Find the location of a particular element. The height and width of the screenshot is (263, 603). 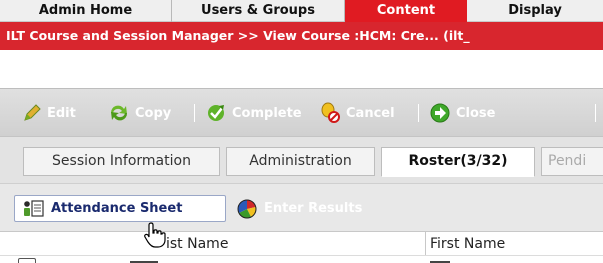

pencil-icon is located at coordinates (32, 112).